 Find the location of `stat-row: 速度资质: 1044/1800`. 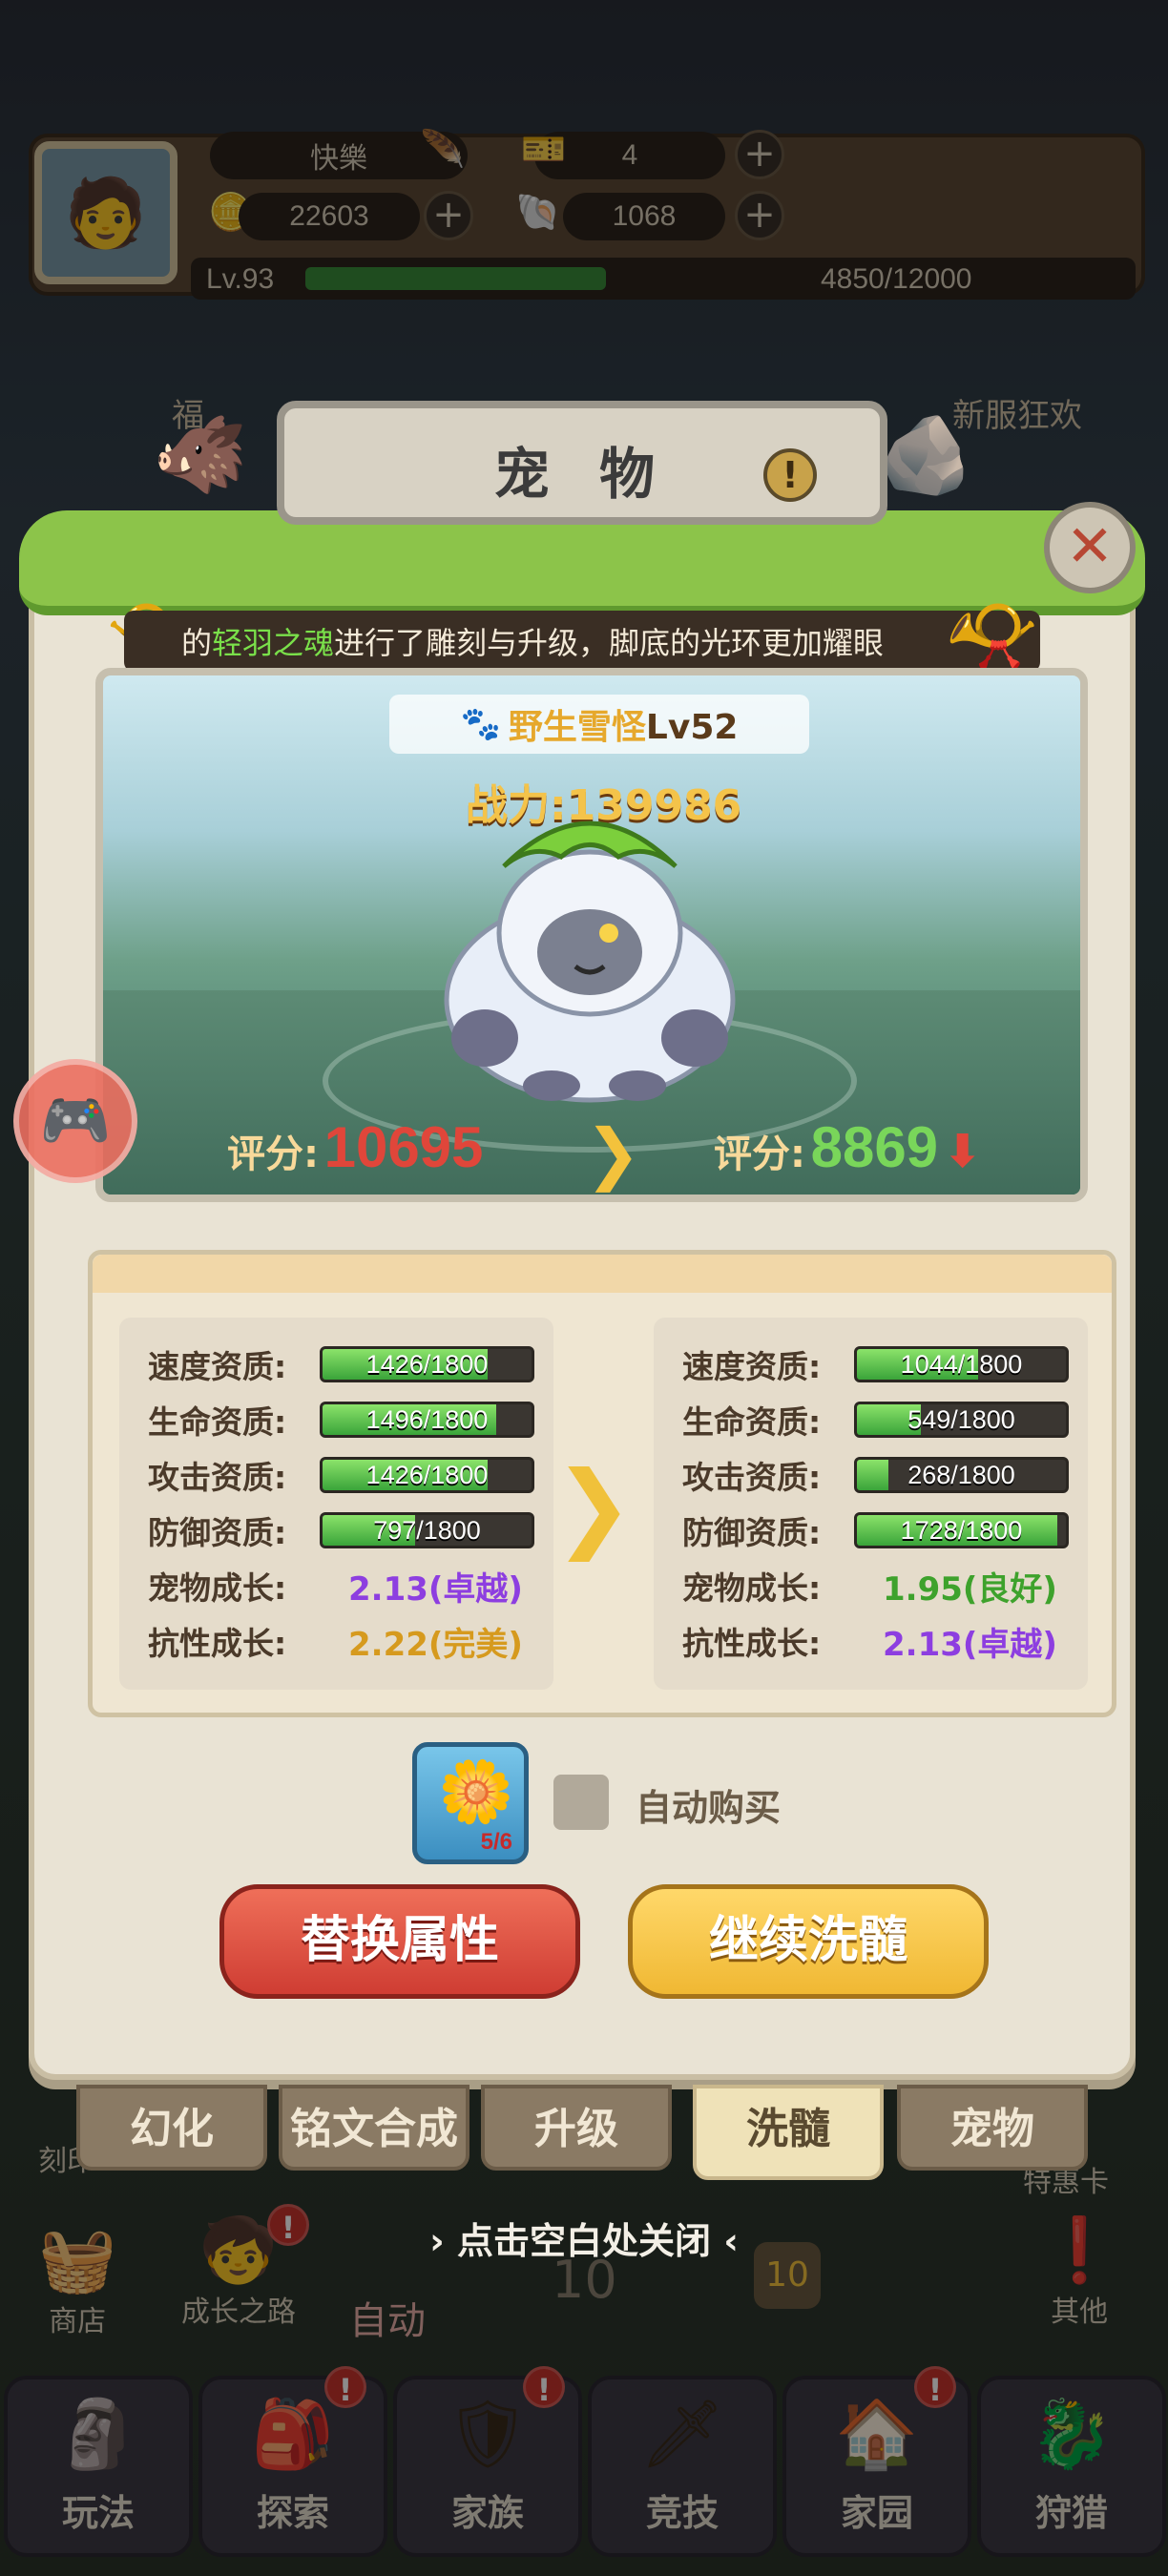

stat-row: 速度资质: 1044/1800 is located at coordinates (875, 1364).